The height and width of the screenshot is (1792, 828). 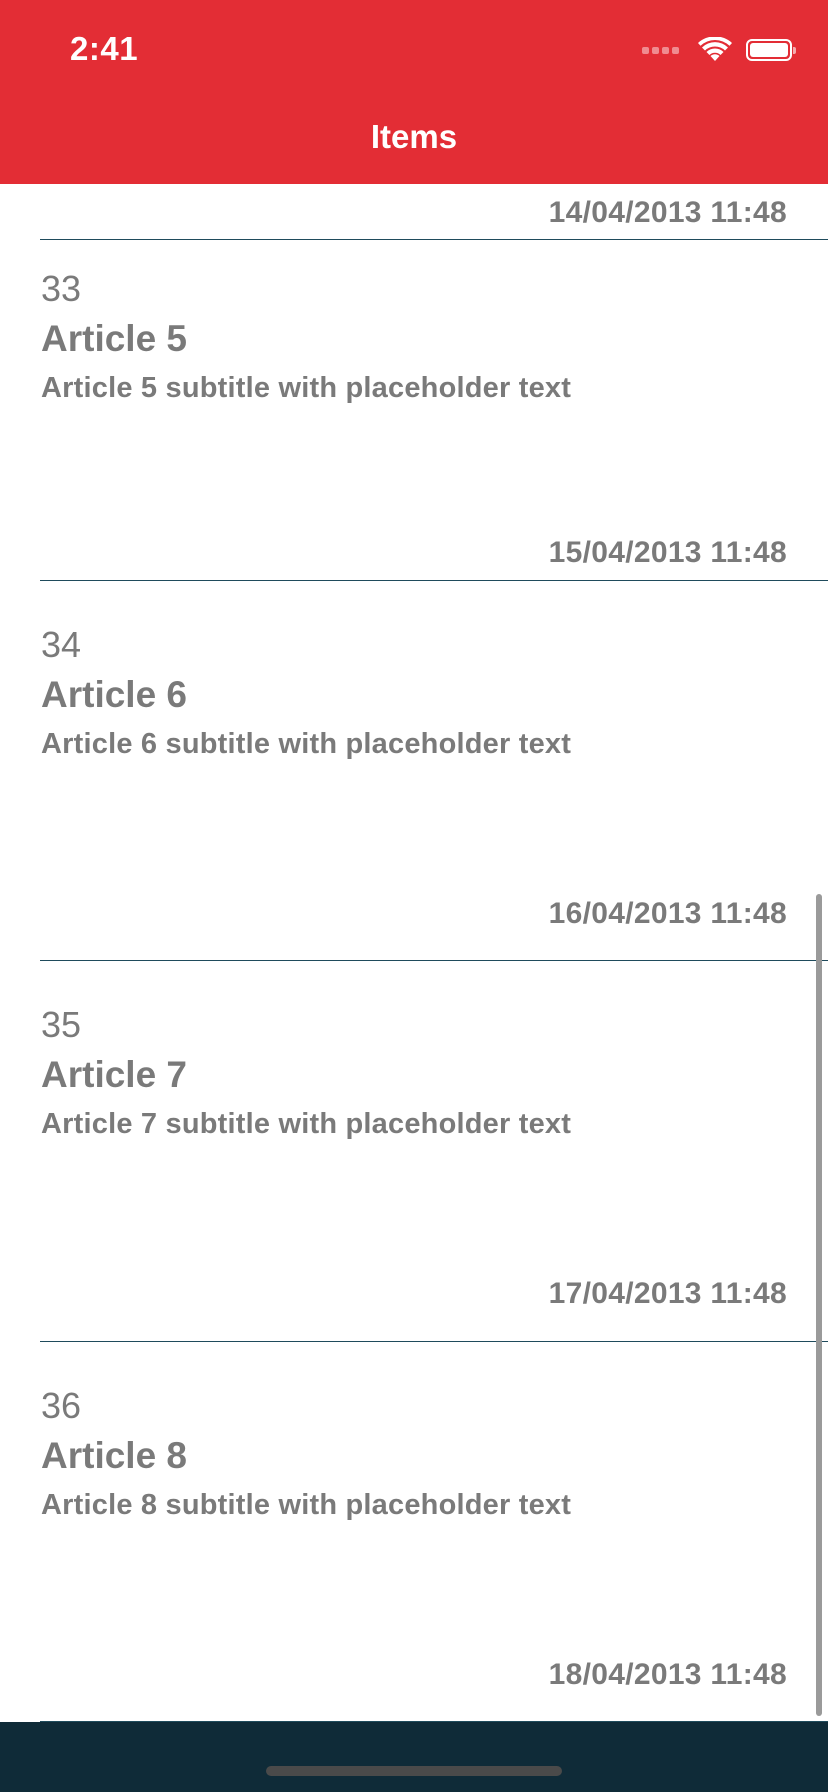 I want to click on status-bar-icons, so click(x=719, y=50).